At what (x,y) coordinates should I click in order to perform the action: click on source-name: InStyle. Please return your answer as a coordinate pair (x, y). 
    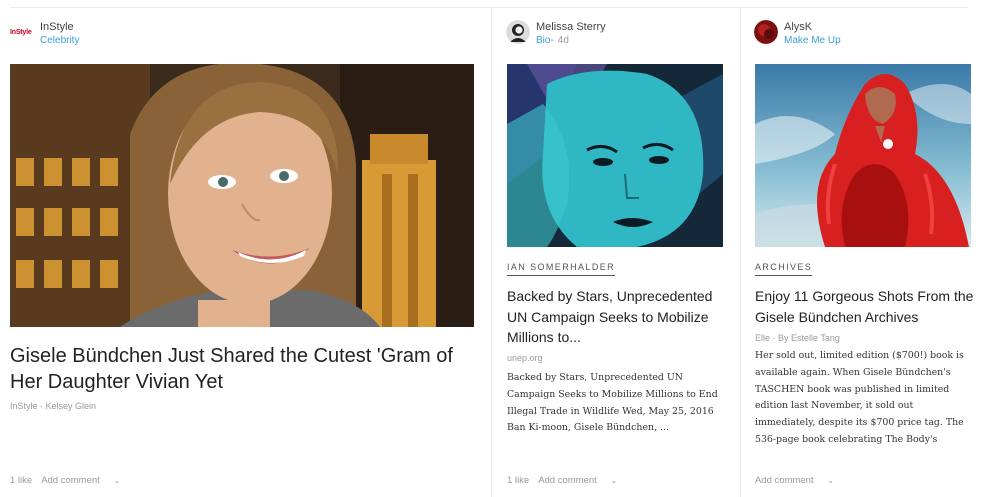
    Looking at the image, I should click on (57, 27).